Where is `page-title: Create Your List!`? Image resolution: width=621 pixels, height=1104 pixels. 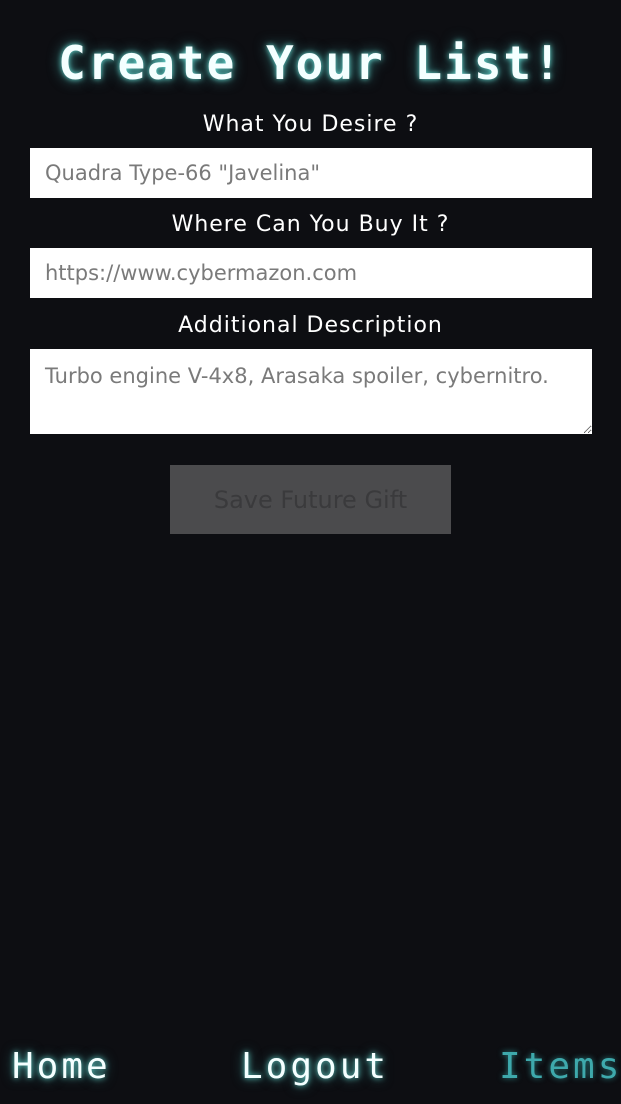
page-title: Create Your List! is located at coordinates (310, 63).